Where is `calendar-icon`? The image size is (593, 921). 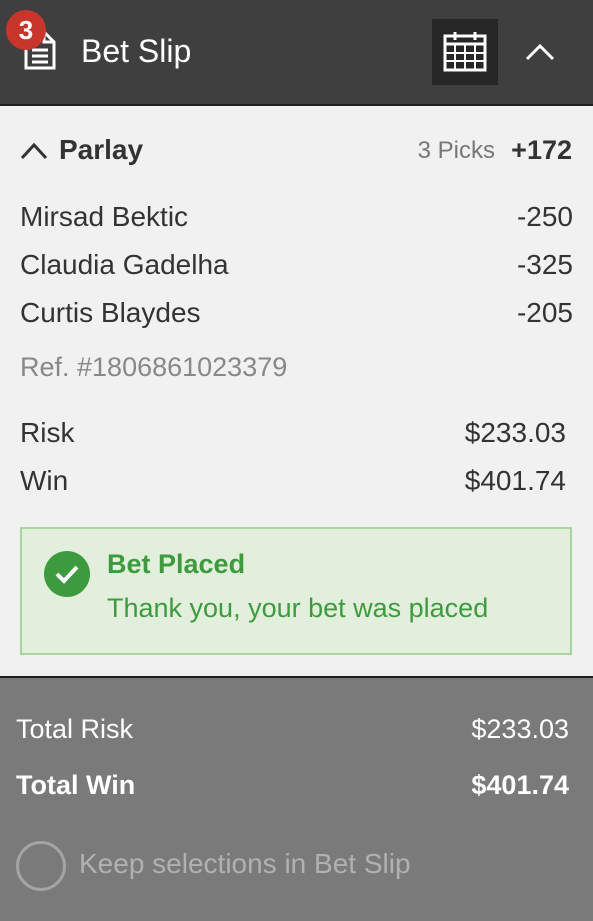
calendar-icon is located at coordinates (465, 52).